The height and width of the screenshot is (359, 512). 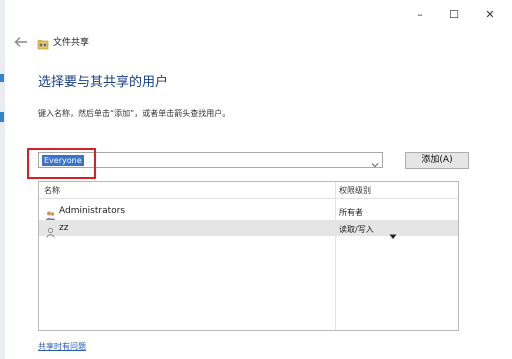 What do you see at coordinates (375, 161) in the screenshot?
I see `chevron-down-icon` at bounding box center [375, 161].